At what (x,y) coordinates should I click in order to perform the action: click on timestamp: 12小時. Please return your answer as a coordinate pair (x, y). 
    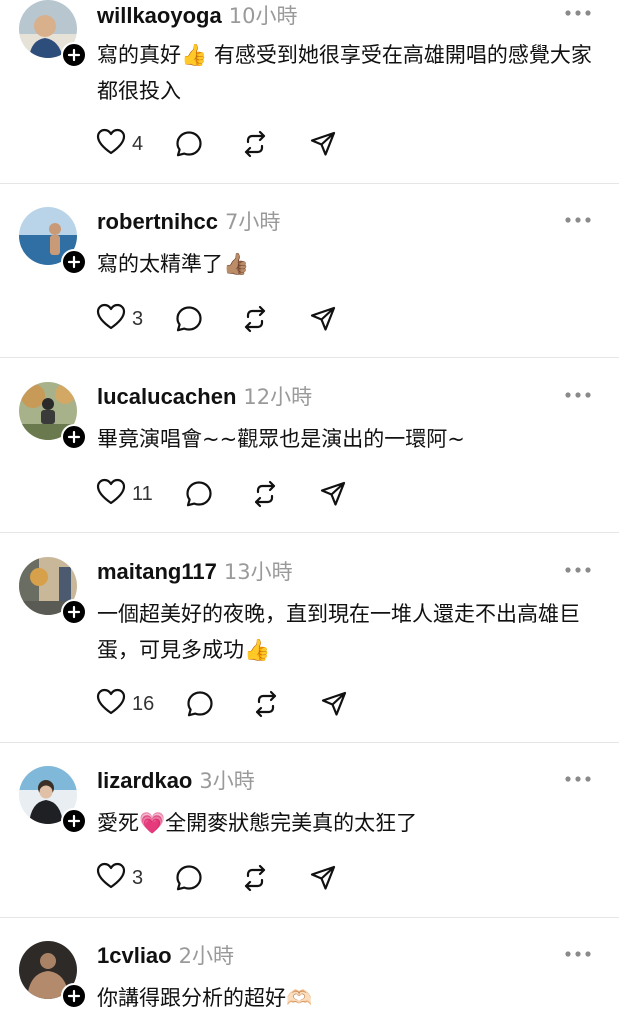
    Looking at the image, I should click on (278, 397).